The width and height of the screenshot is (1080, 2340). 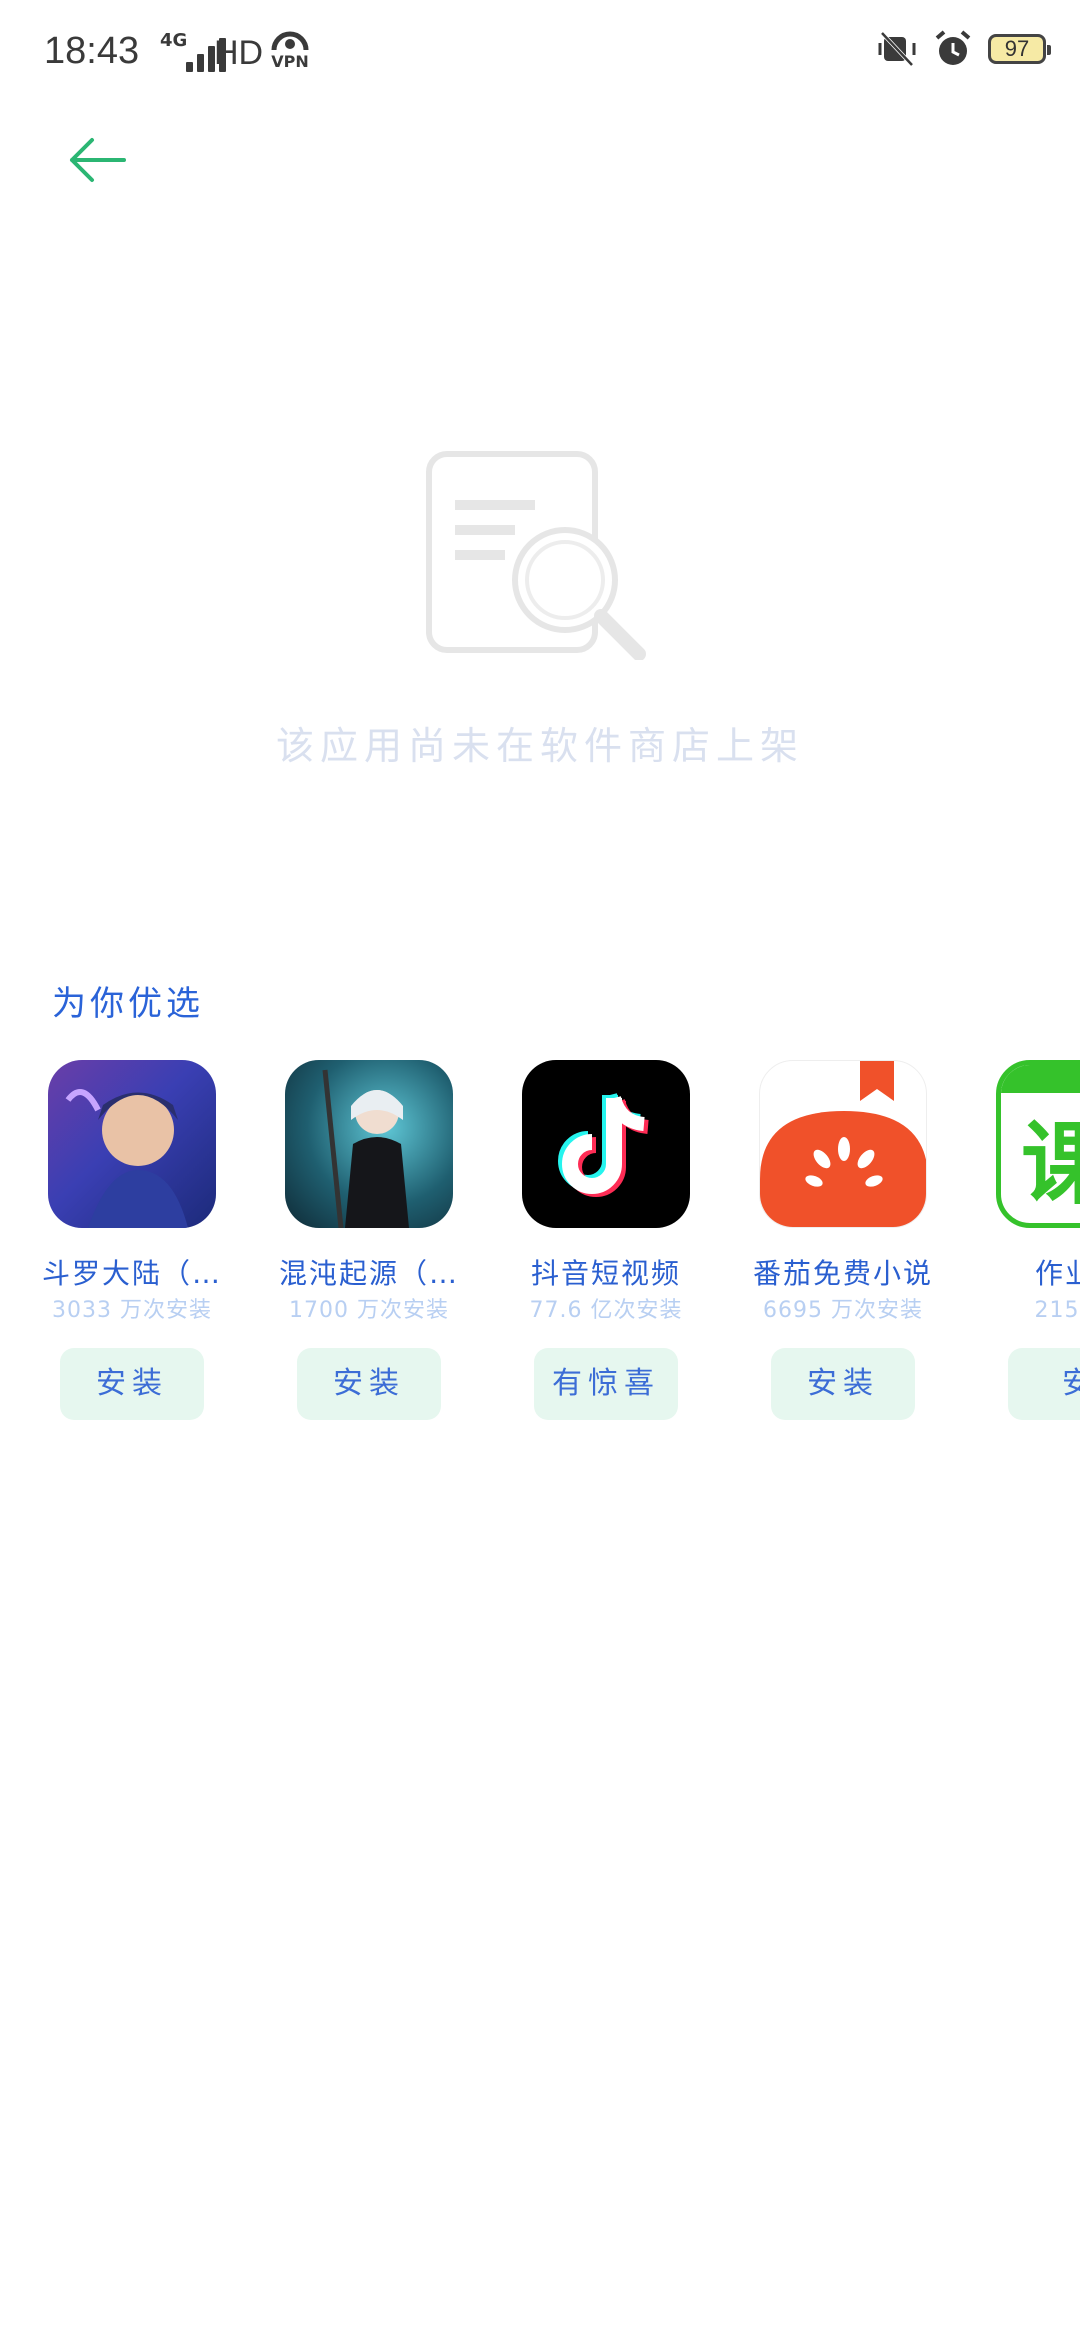 I want to click on hd-indicator: HD, so click(x=239, y=53).